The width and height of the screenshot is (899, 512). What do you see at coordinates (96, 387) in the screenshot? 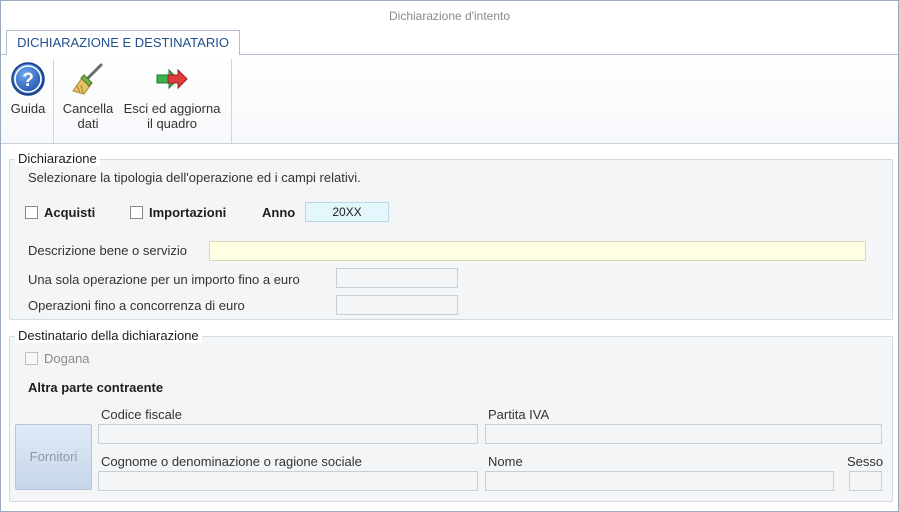
I see `altra-parte-heading: Altra parte contraente` at bounding box center [96, 387].